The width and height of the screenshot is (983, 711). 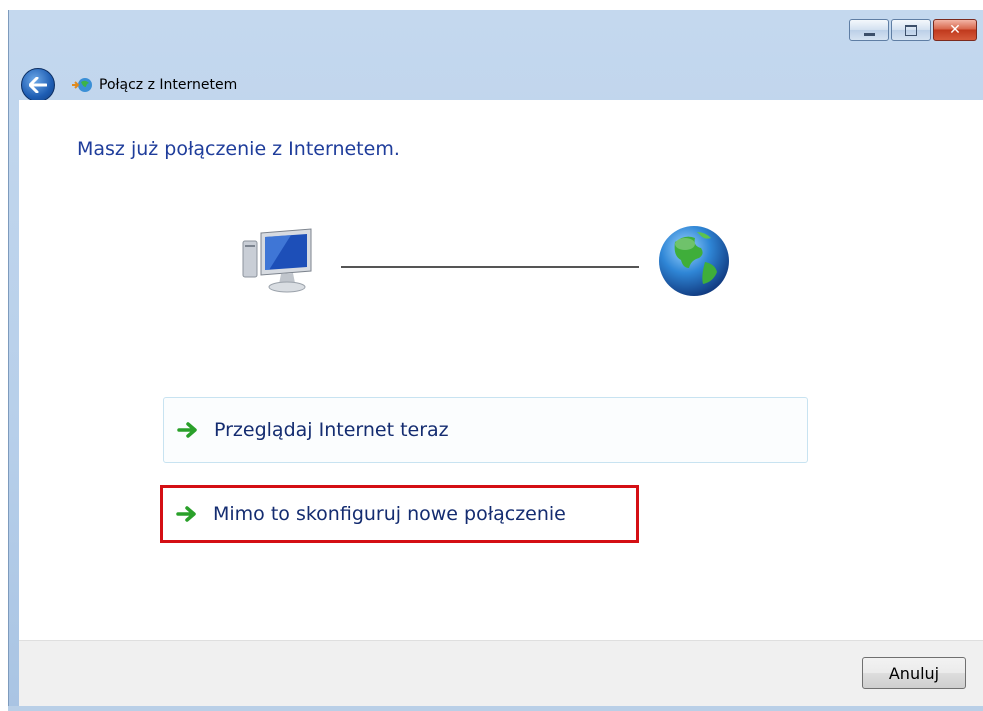 I want to click on caption-buttons: ✕, so click(x=913, y=30).